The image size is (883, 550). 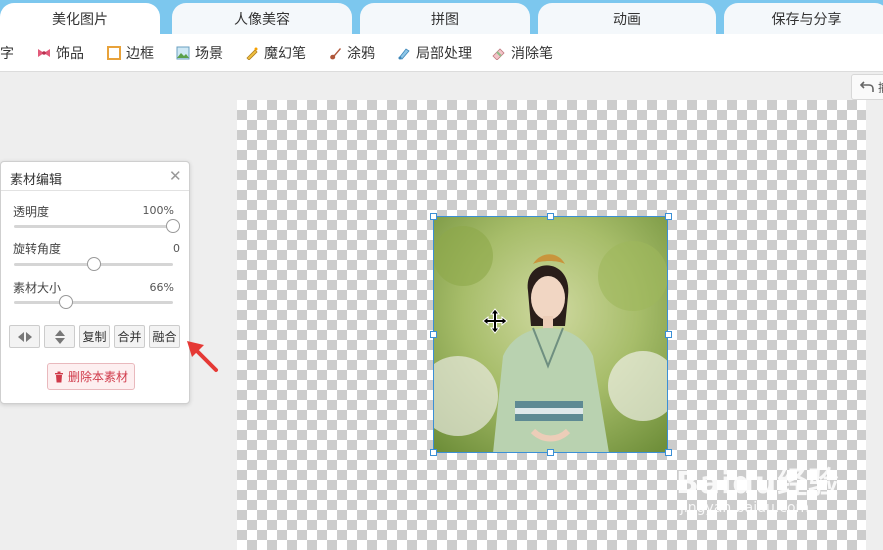 I want to click on tab-save-share: 保存与分享, so click(x=803, y=18).